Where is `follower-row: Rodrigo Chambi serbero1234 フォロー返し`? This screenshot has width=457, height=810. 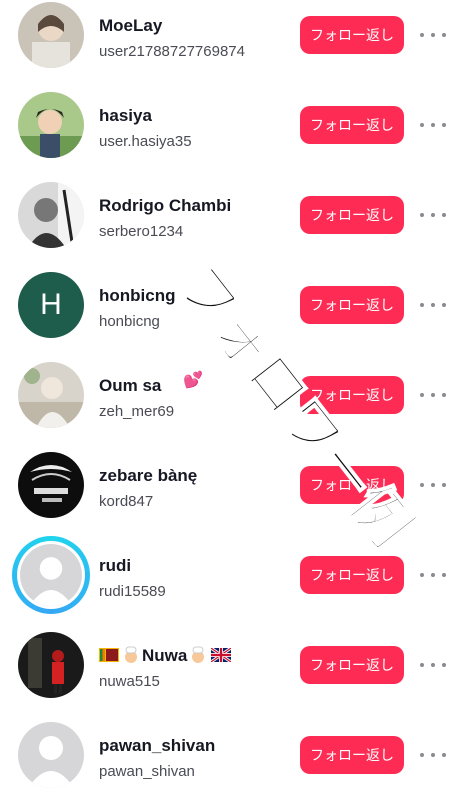
follower-row: Rodrigo Chambi serbero1234 フォロー返し is located at coordinates (228, 225).